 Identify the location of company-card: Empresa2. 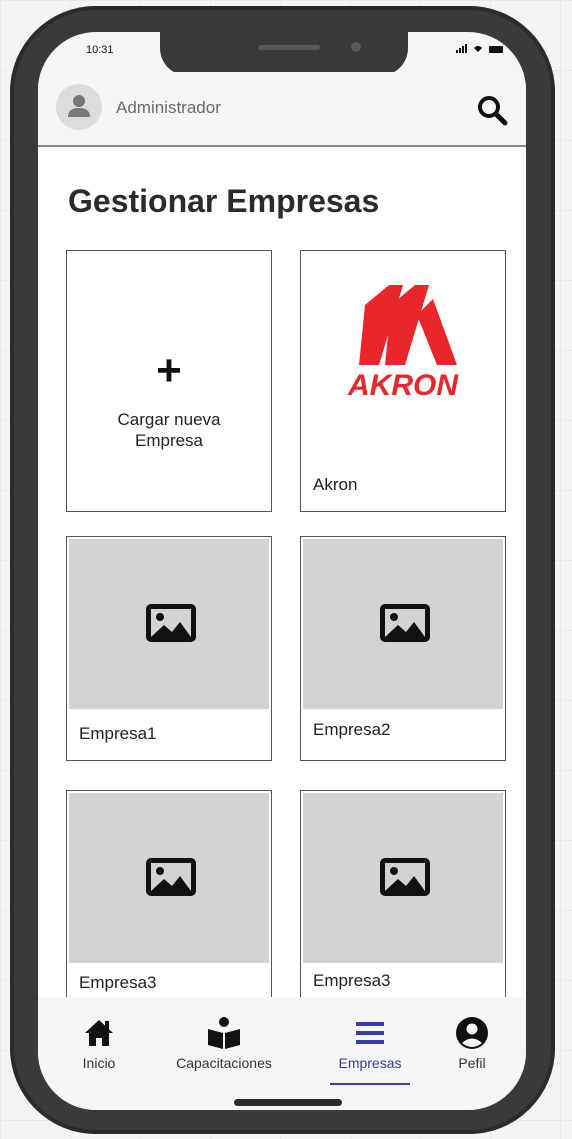
(403, 648).